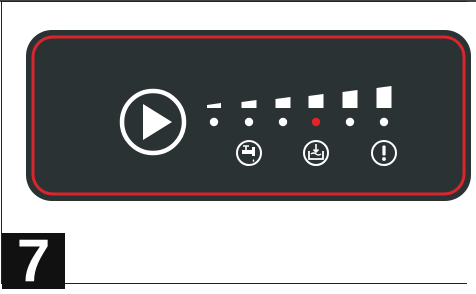  I want to click on step-number-badge: 7, so click(33, 261).